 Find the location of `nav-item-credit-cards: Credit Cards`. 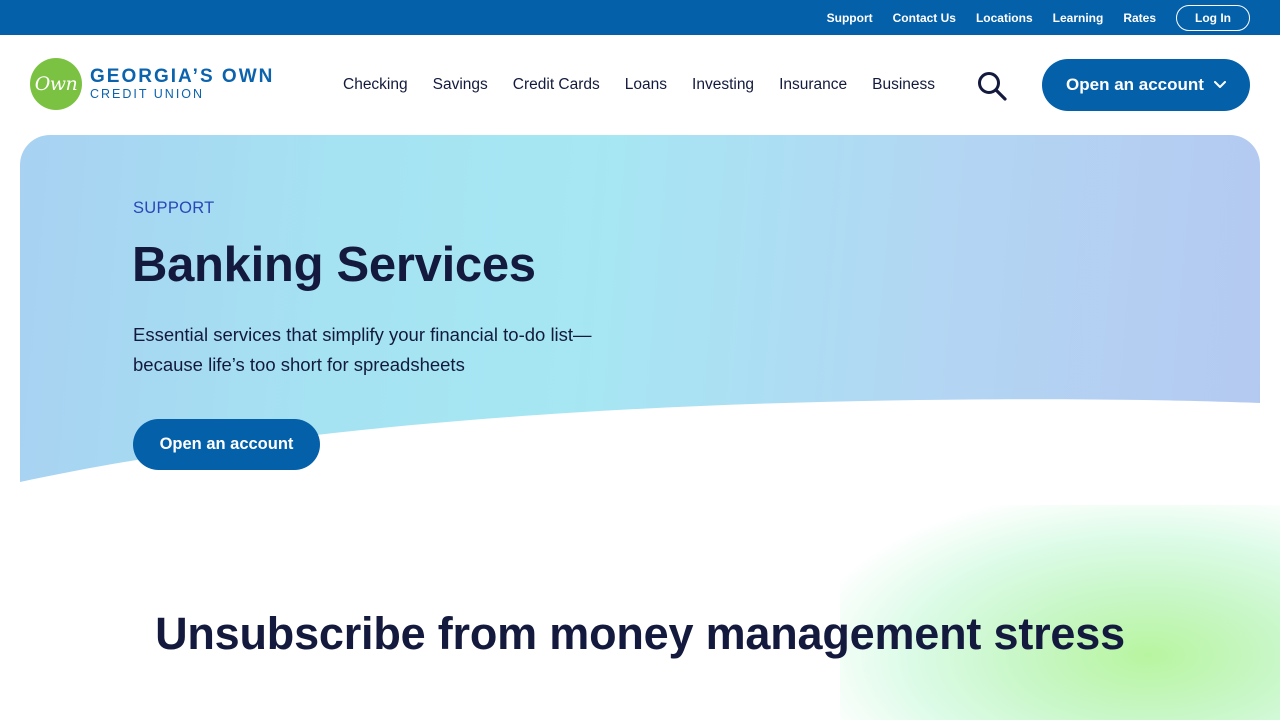

nav-item-credit-cards: Credit Cards is located at coordinates (556, 85).